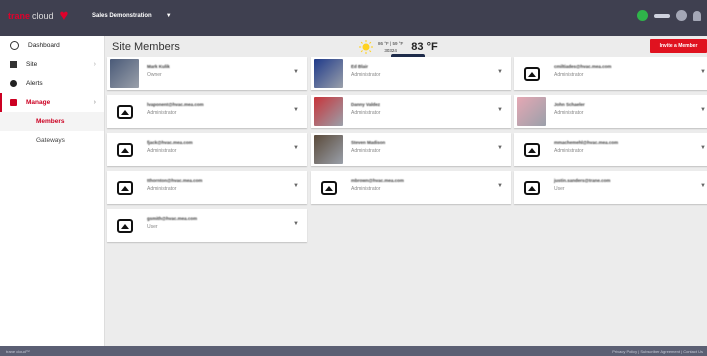  Describe the element at coordinates (366, 47) in the screenshot. I see `sun-icon` at that location.